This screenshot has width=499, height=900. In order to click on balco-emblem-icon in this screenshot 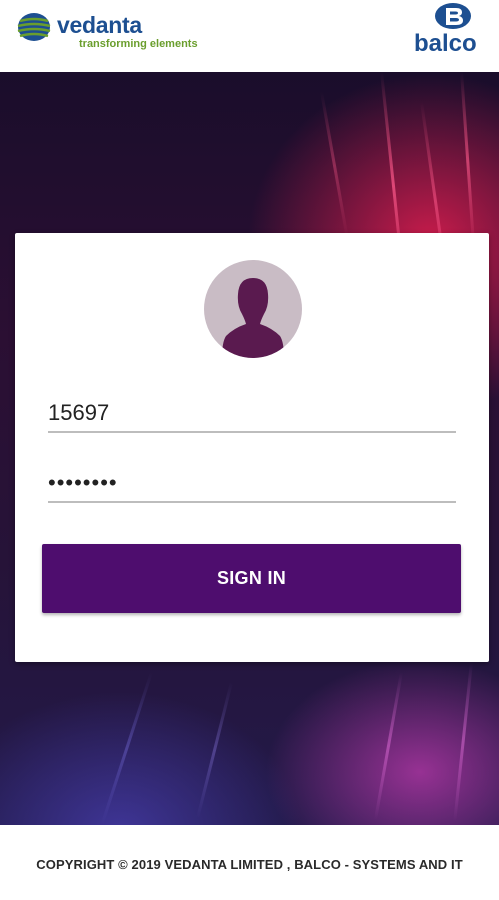, I will do `click(453, 16)`.